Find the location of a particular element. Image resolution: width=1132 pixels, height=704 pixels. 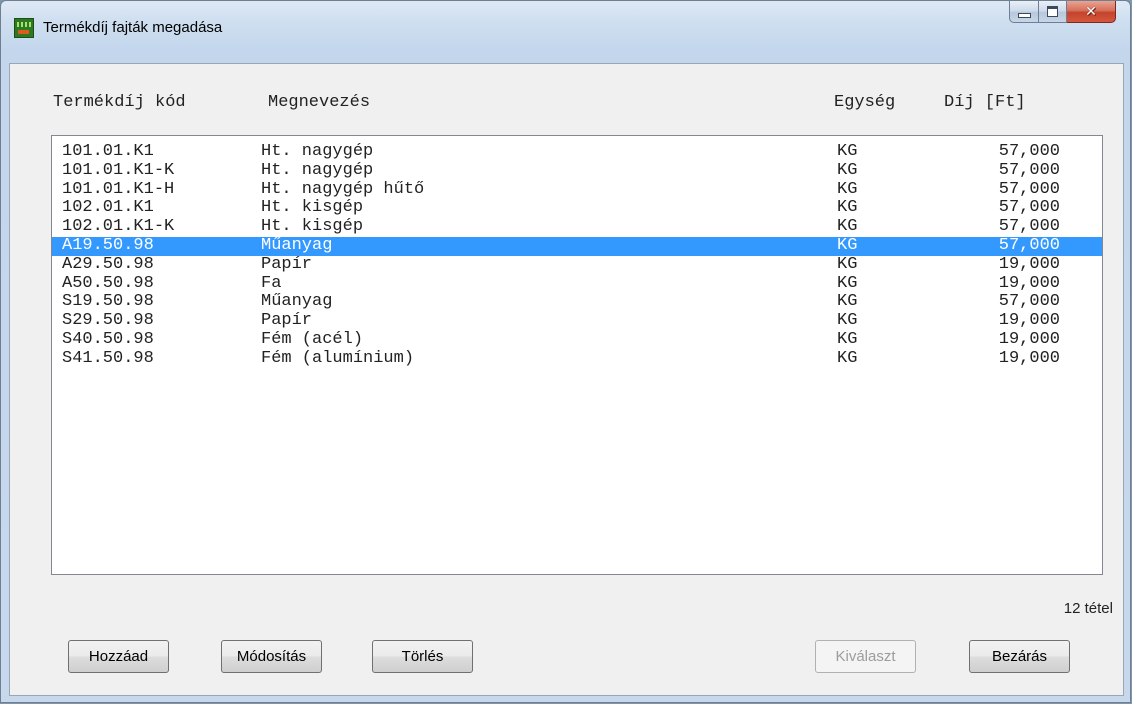

cell-name: Ht. nagygép hűtő is located at coordinates (343, 189).